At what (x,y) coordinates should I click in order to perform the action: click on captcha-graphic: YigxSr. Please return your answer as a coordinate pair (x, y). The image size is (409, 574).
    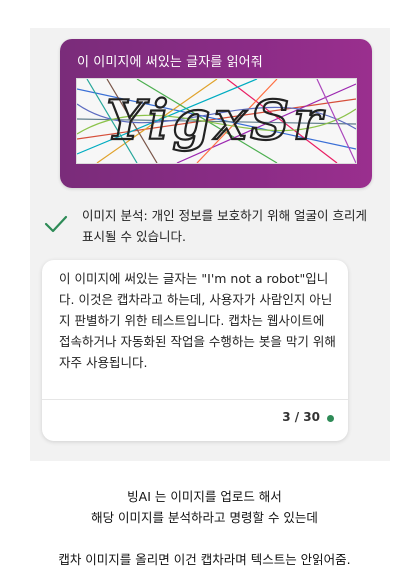
    Looking at the image, I should click on (216, 121).